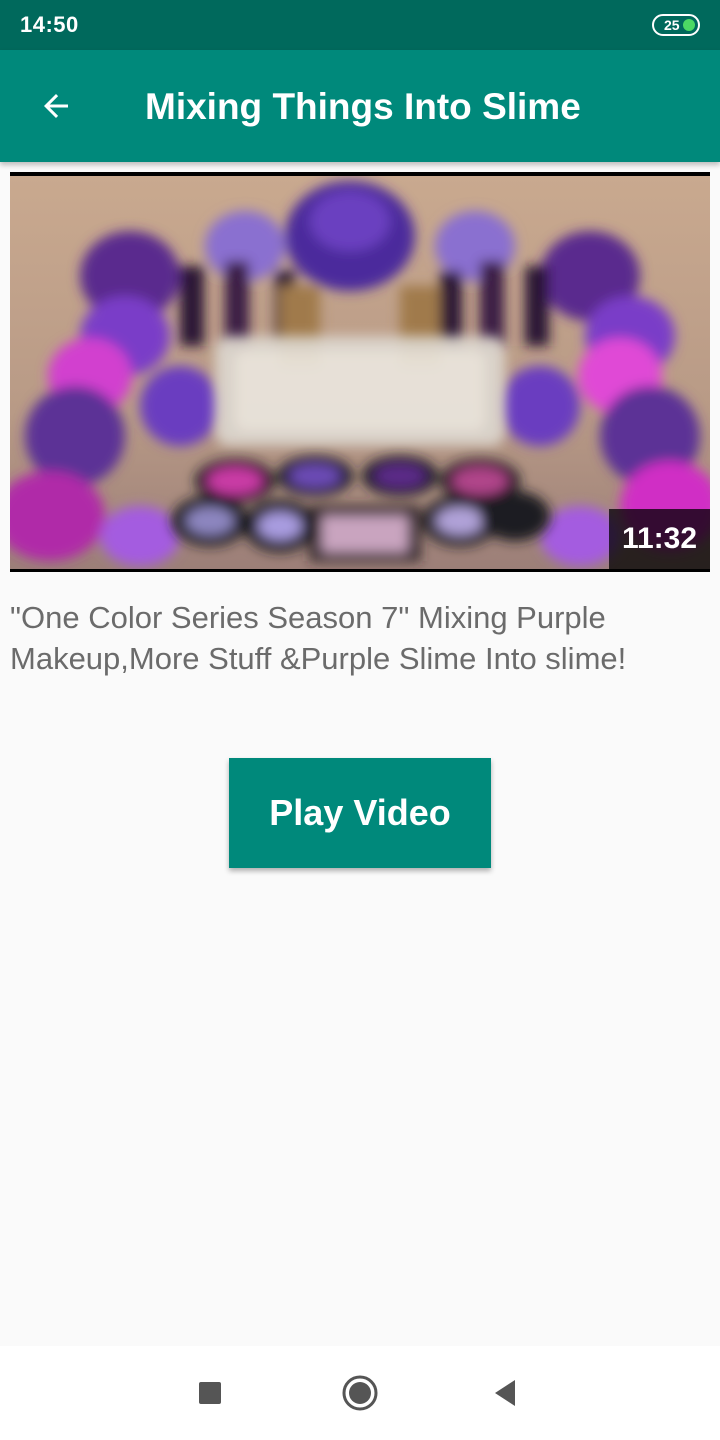 This screenshot has height=1440, width=720. What do you see at coordinates (360, 813) in the screenshot?
I see `play-video-button: Play Video` at bounding box center [360, 813].